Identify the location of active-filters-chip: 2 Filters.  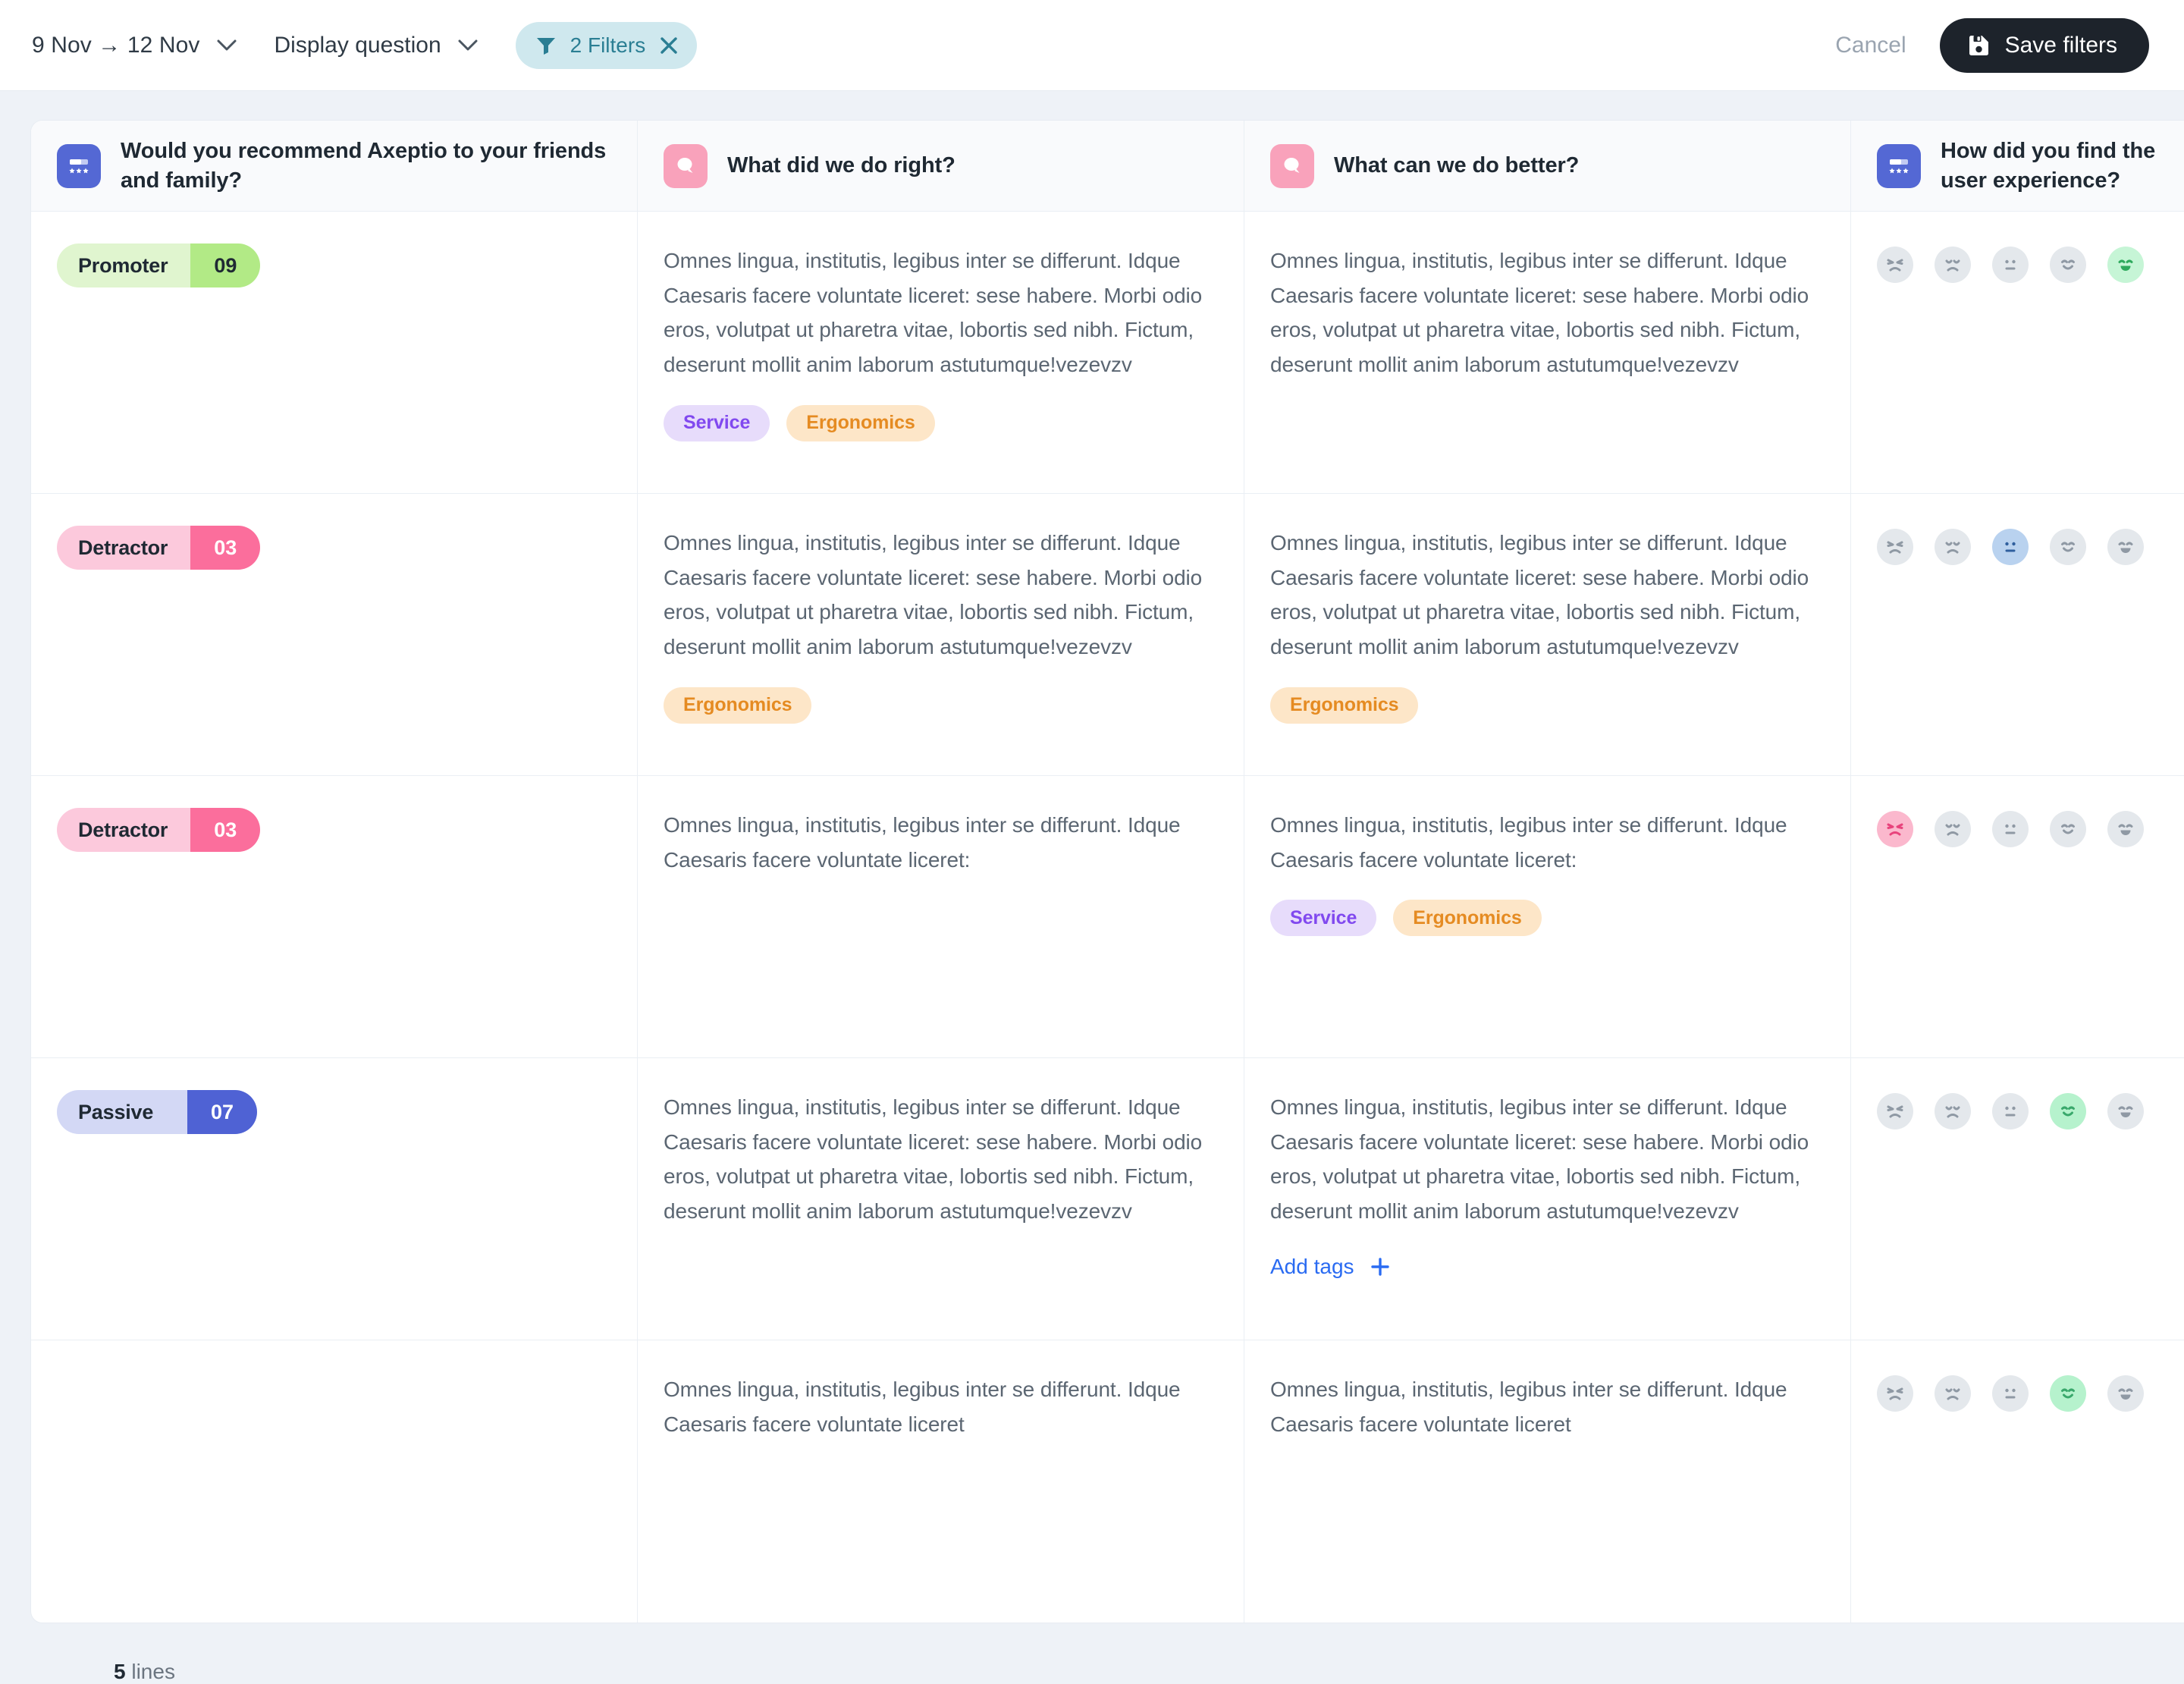
(606, 45).